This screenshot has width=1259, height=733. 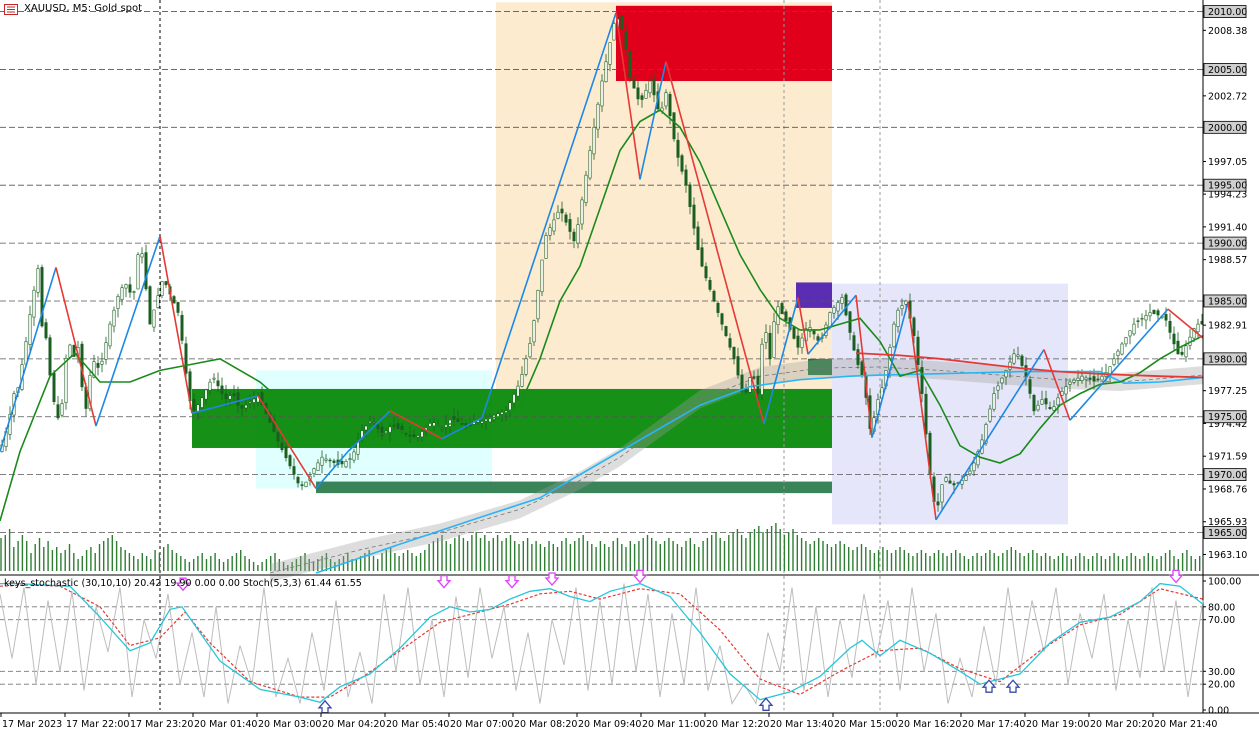 I want to click on level-label-text: 1985.00, so click(x=1227, y=301).